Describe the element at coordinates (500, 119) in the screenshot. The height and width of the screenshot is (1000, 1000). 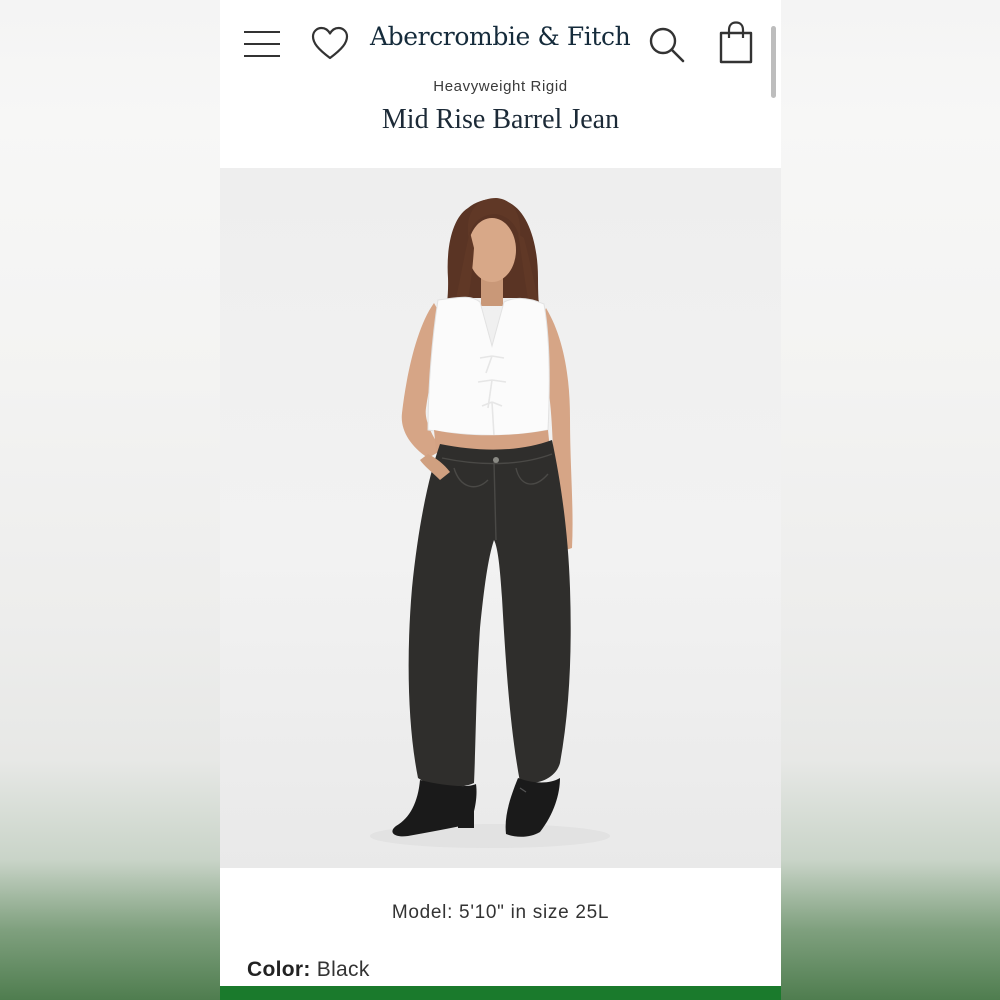
I see `product-title: Mid Rise Barrel Jean` at that location.